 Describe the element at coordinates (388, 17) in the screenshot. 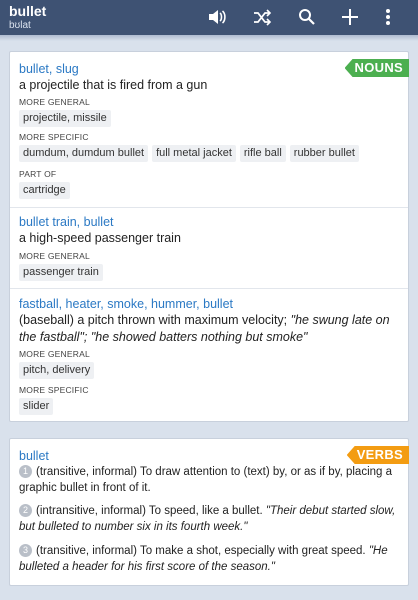

I see `more-vert-icon` at that location.